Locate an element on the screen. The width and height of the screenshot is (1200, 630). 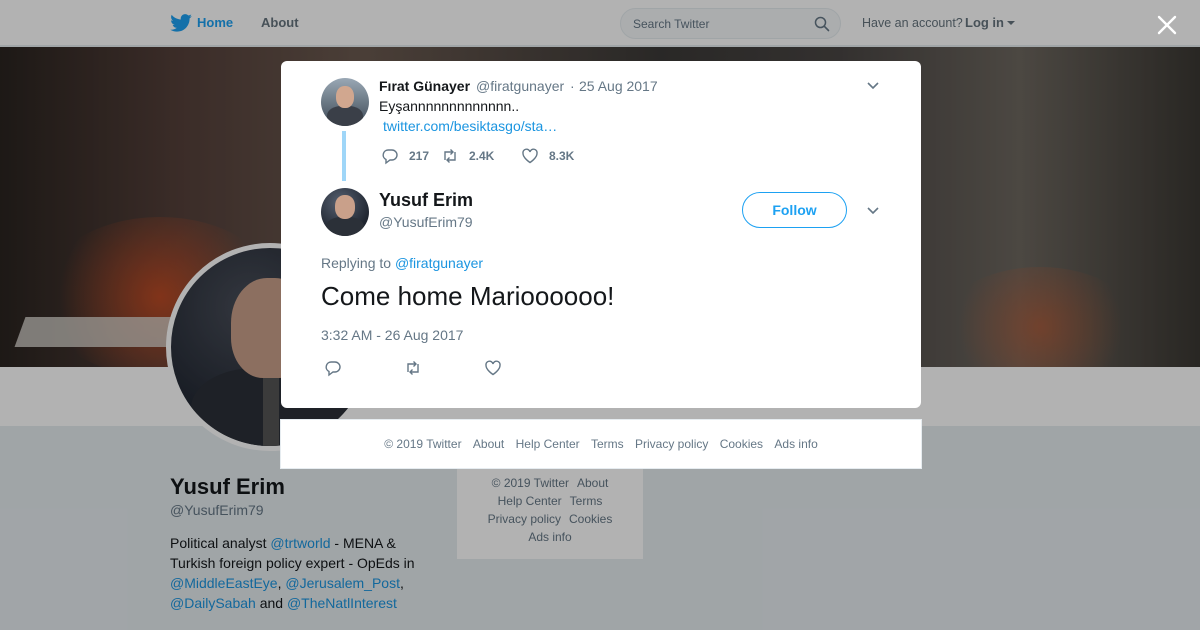
tweet-timestamp: 3:32 AM - 26 Aug 2017 is located at coordinates (392, 335).